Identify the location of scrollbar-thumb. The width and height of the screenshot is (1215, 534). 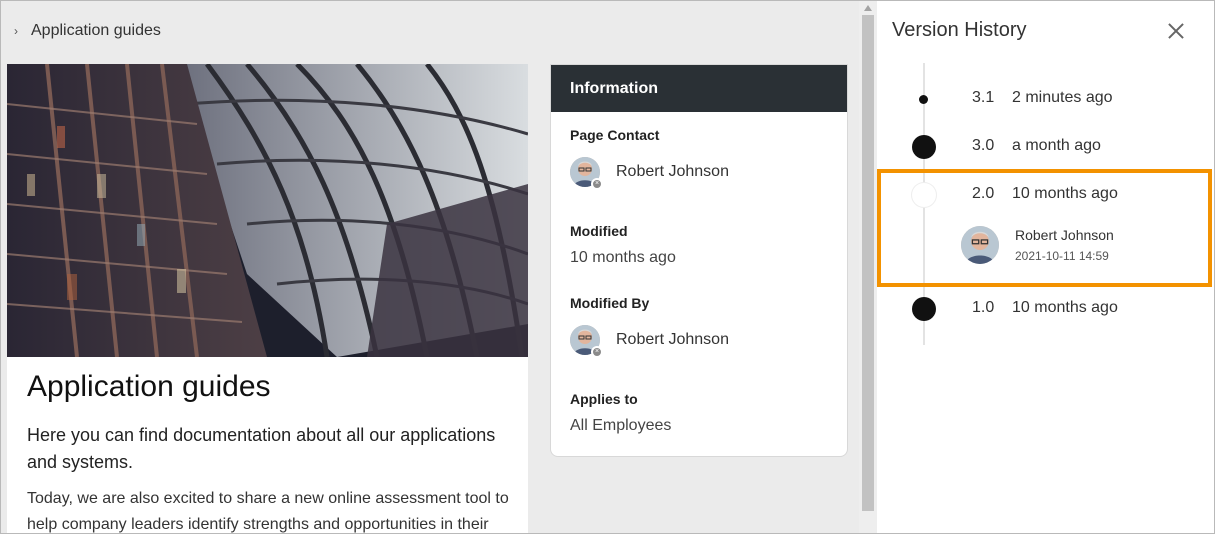
(868, 263).